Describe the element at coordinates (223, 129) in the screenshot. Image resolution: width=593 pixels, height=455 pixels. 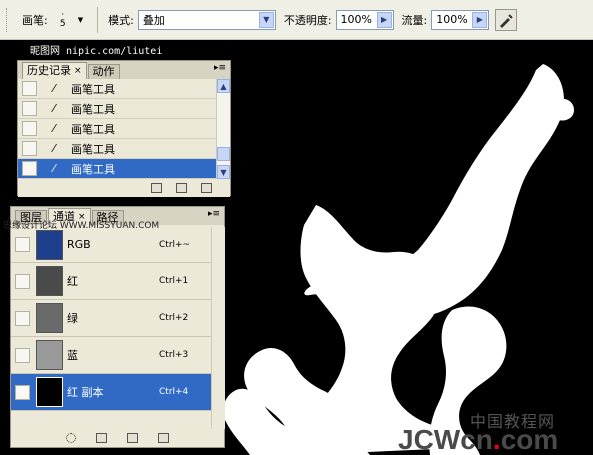
I see `history-scrollbar: ▲ ▼` at that location.